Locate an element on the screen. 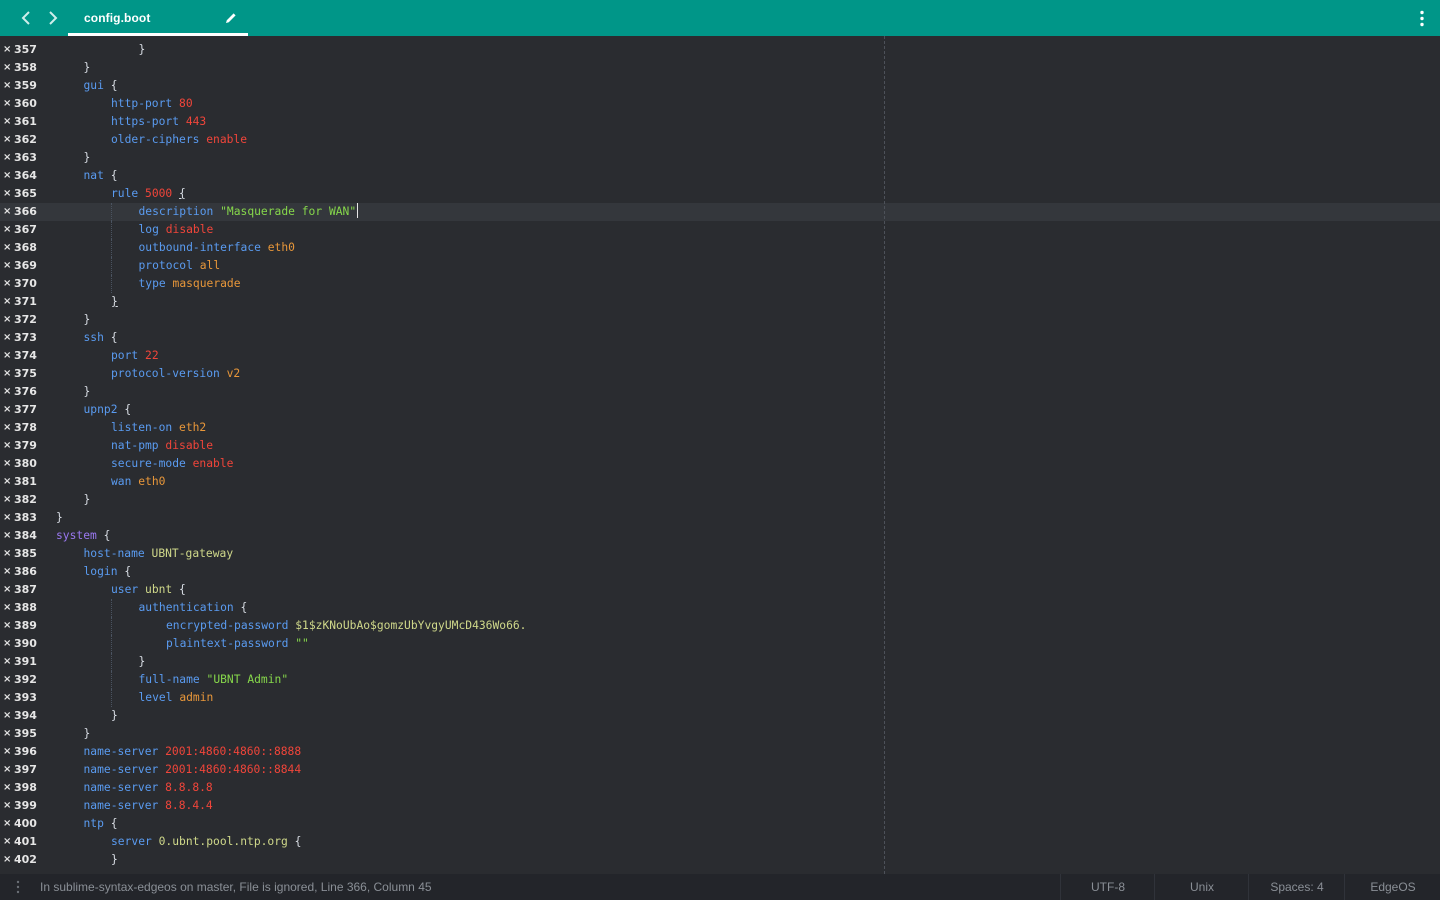 This screenshot has height=900, width=1440. code-line: × 361 https-port 443 is located at coordinates (720, 122).